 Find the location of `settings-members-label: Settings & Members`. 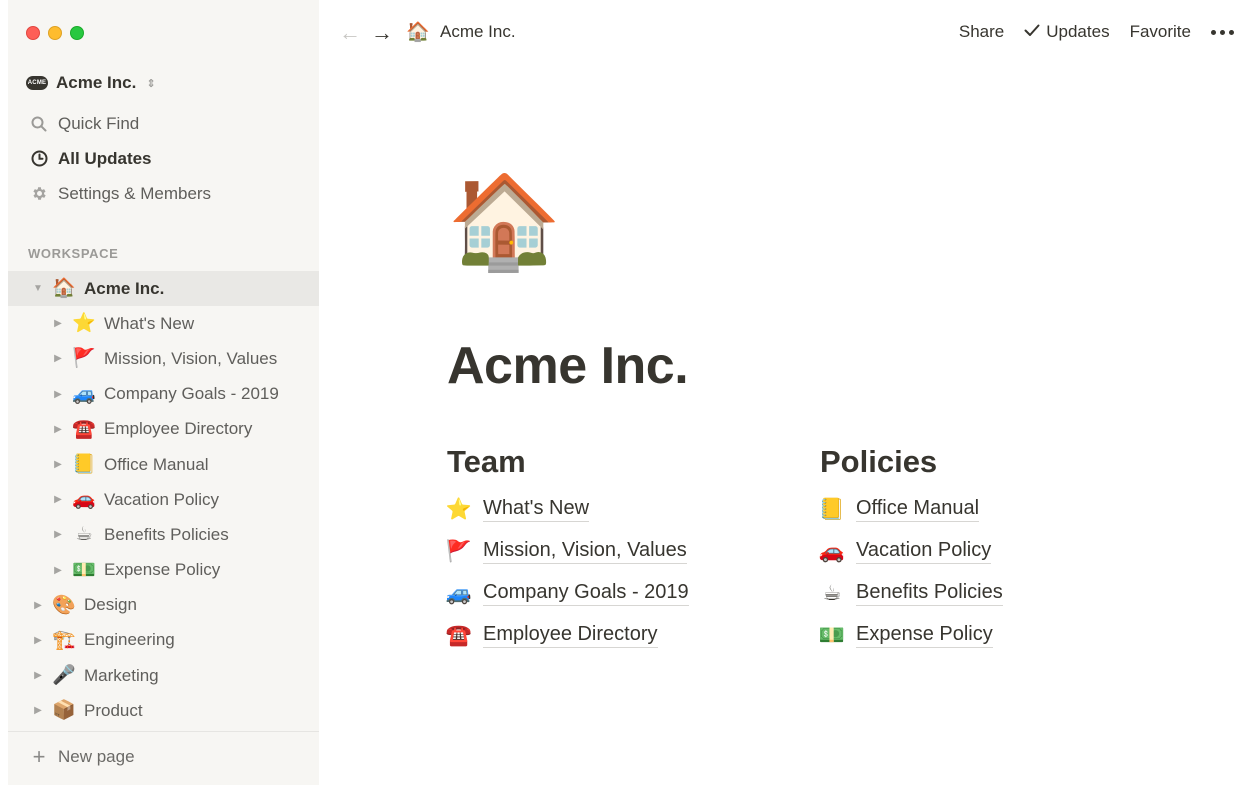

settings-members-label: Settings & Members is located at coordinates (135, 193).